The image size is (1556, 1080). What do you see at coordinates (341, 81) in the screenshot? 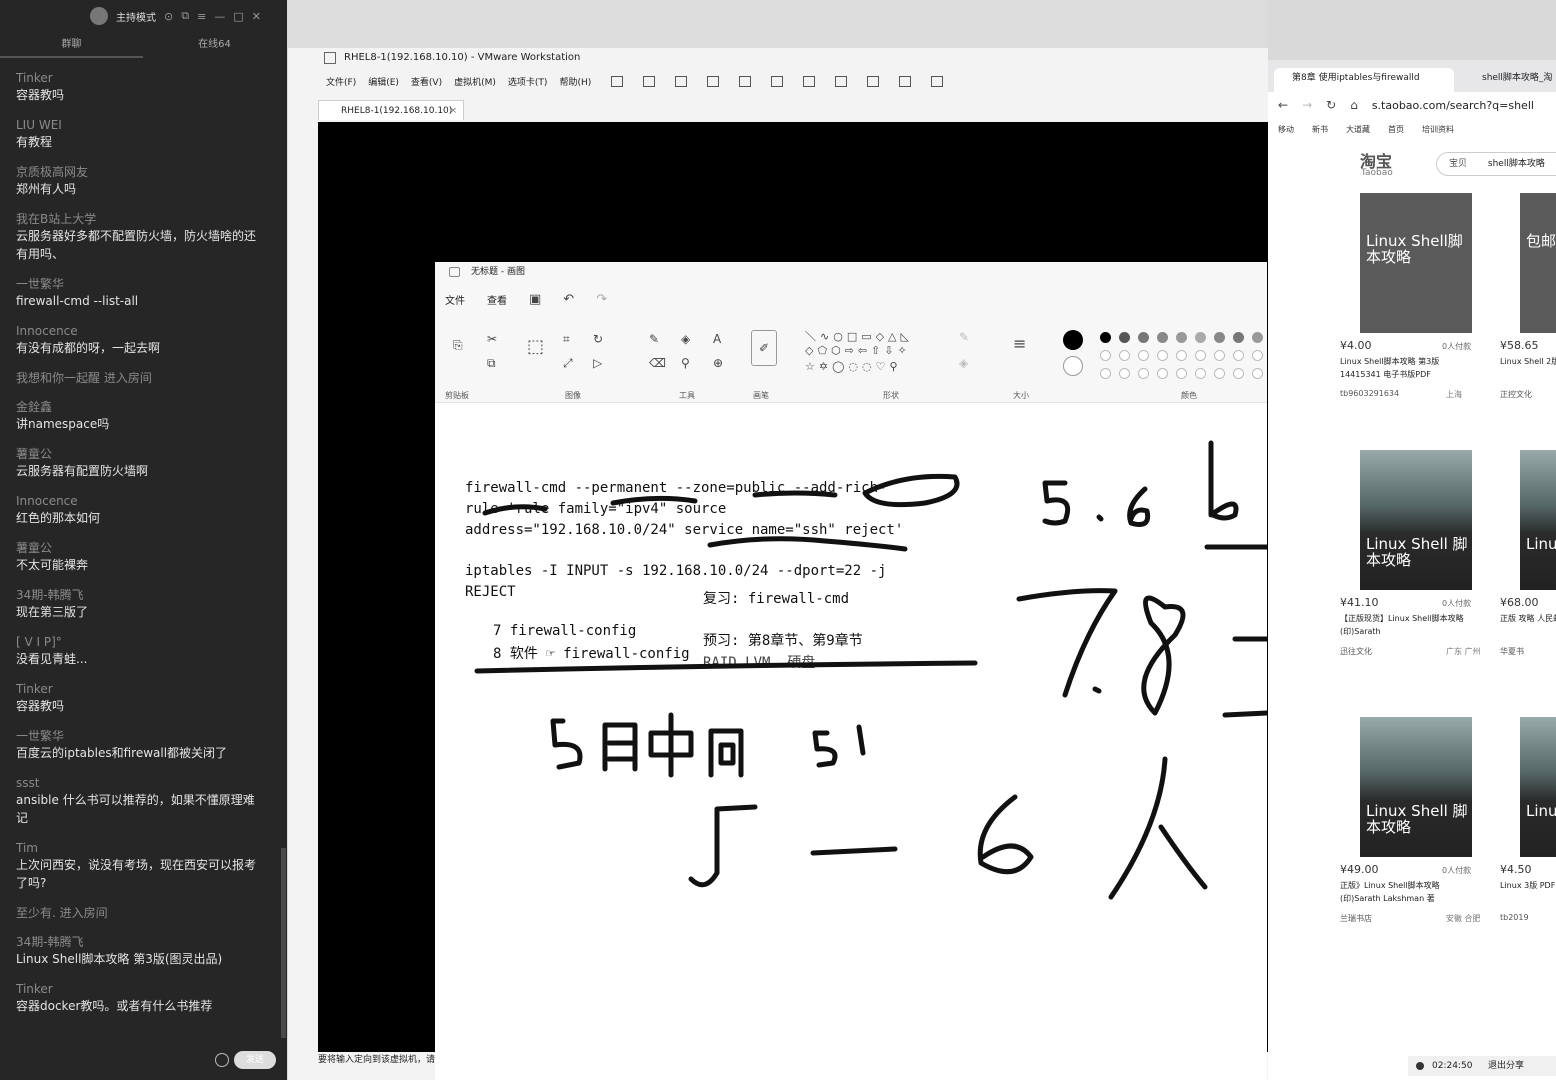
I see `menu-file: 文件(F)` at bounding box center [341, 81].